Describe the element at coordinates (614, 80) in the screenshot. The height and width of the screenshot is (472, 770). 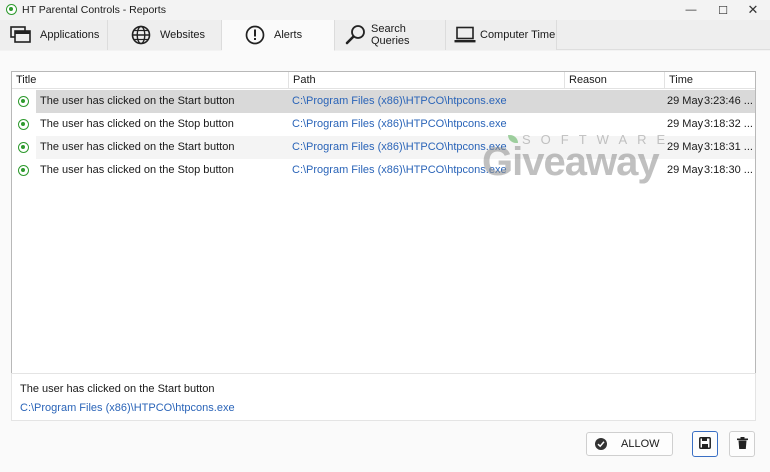
I see `column-header-reason: Reason` at that location.